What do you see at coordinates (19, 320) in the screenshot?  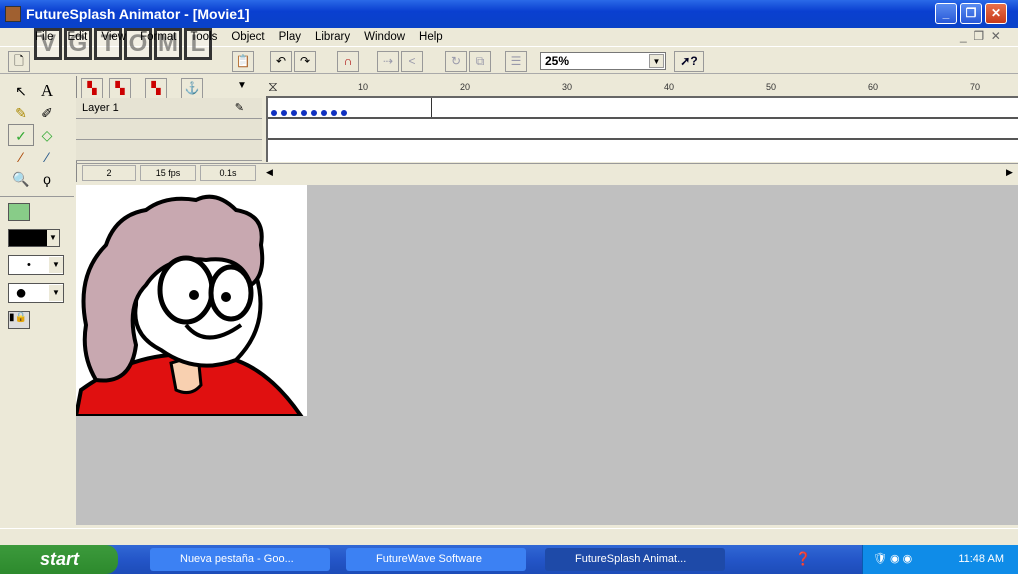 I see `lock-fill-icon: ▮🔒` at bounding box center [19, 320].